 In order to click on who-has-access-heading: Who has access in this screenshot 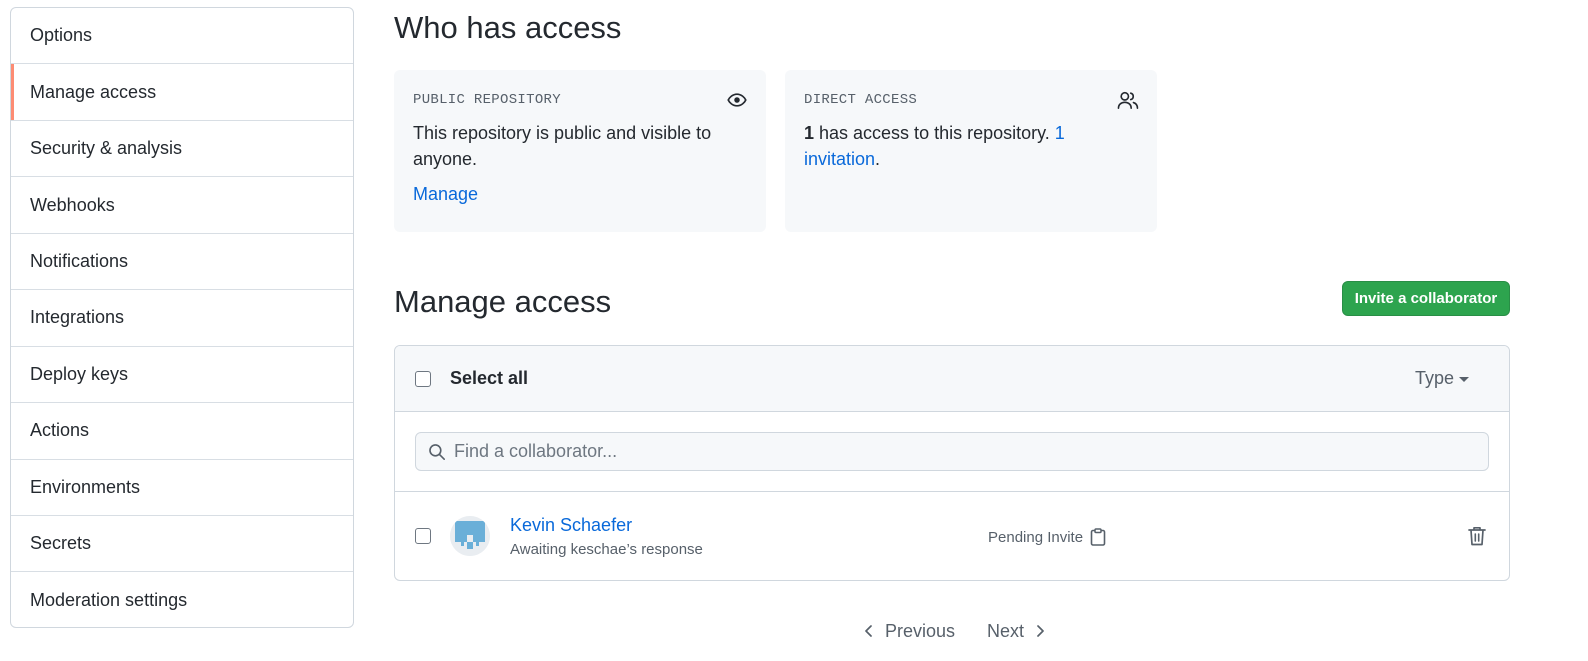, I will do `click(508, 27)`.